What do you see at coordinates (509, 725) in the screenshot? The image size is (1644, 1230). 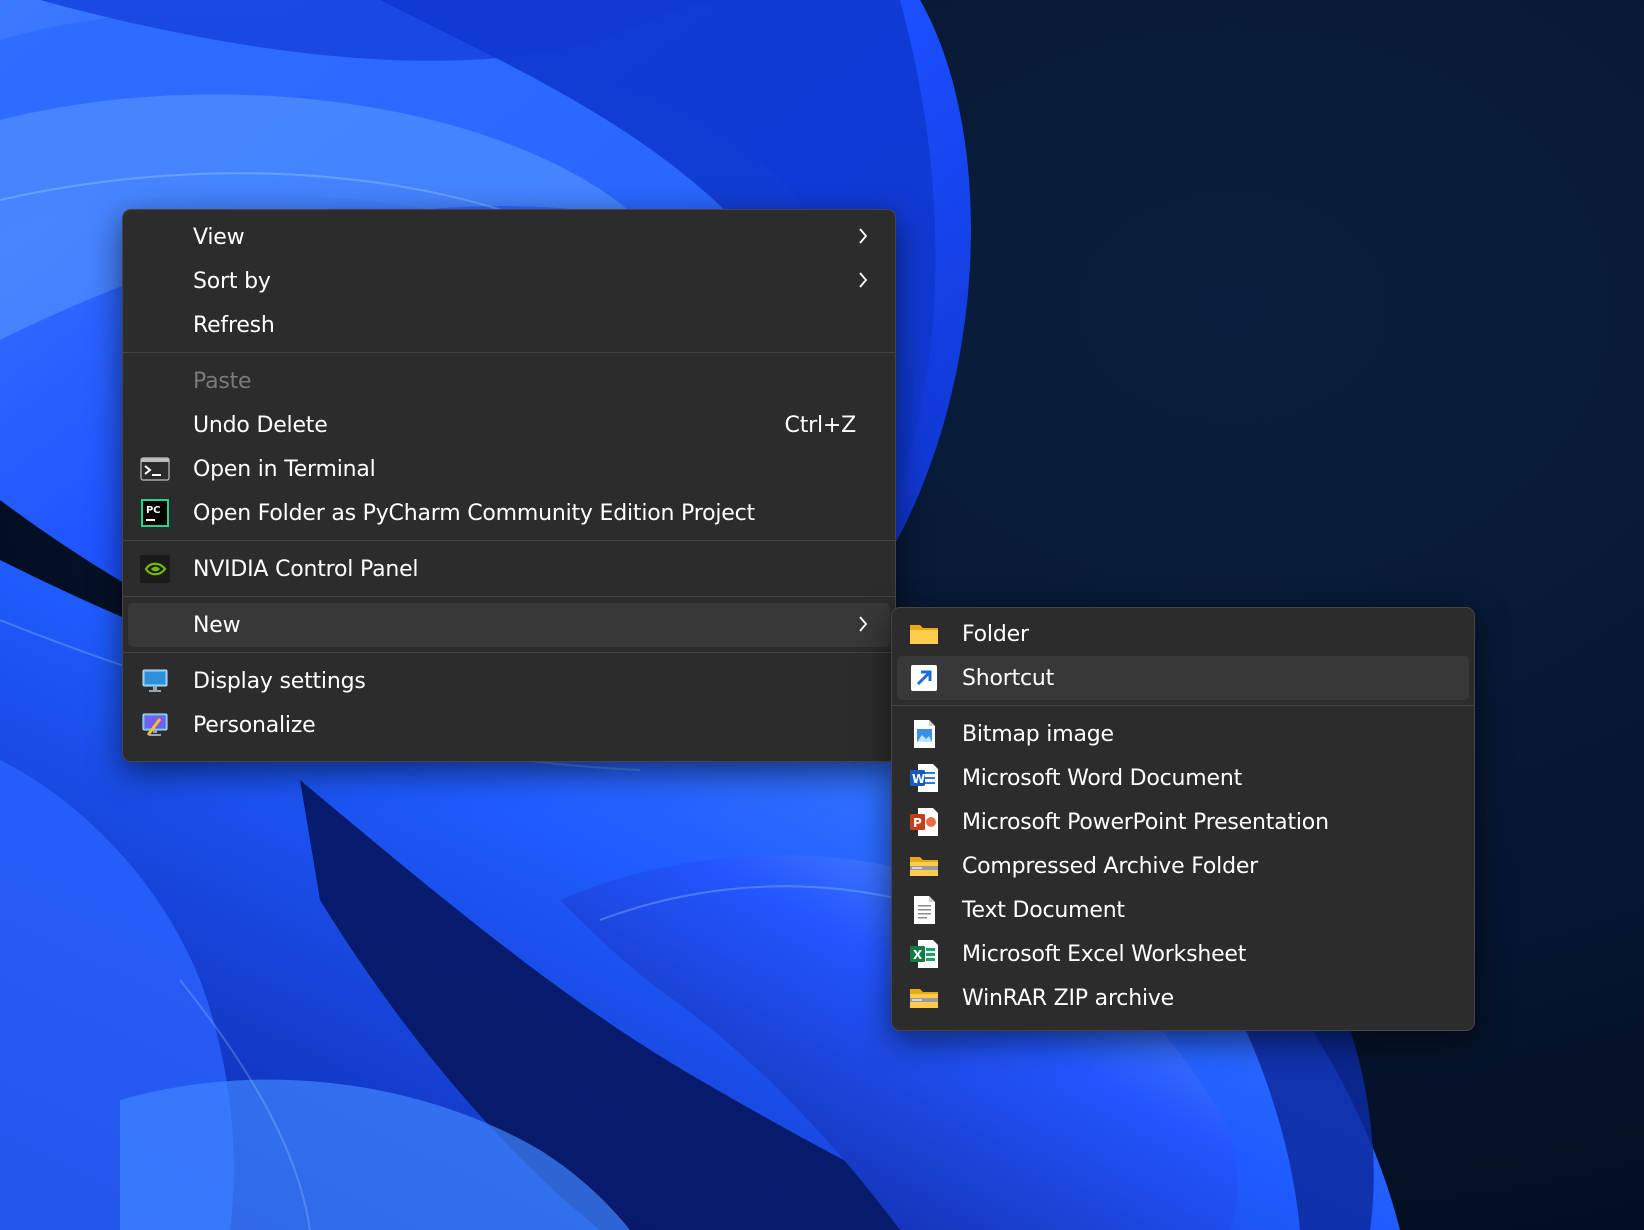 I see `menu-item-personalize: Personalize` at bounding box center [509, 725].